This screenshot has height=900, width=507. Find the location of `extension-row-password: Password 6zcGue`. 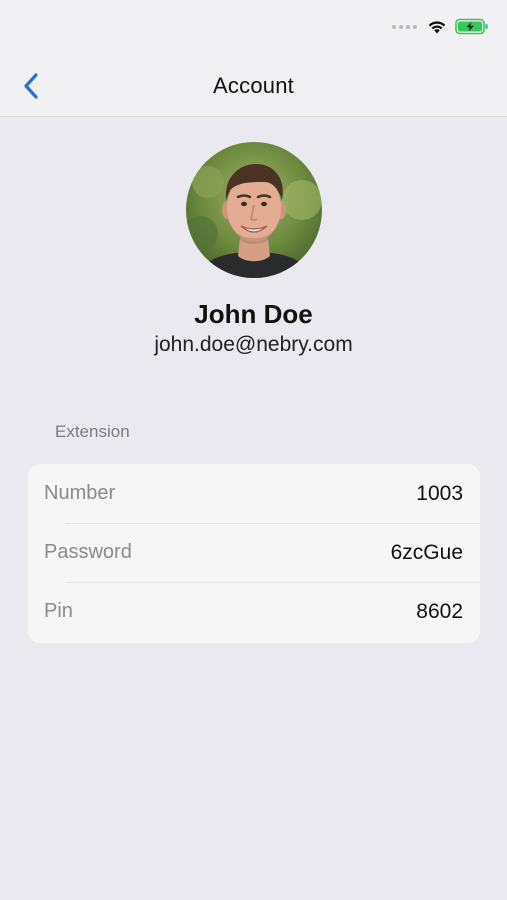

extension-row-password: Password 6zcGue is located at coordinates (254, 552).